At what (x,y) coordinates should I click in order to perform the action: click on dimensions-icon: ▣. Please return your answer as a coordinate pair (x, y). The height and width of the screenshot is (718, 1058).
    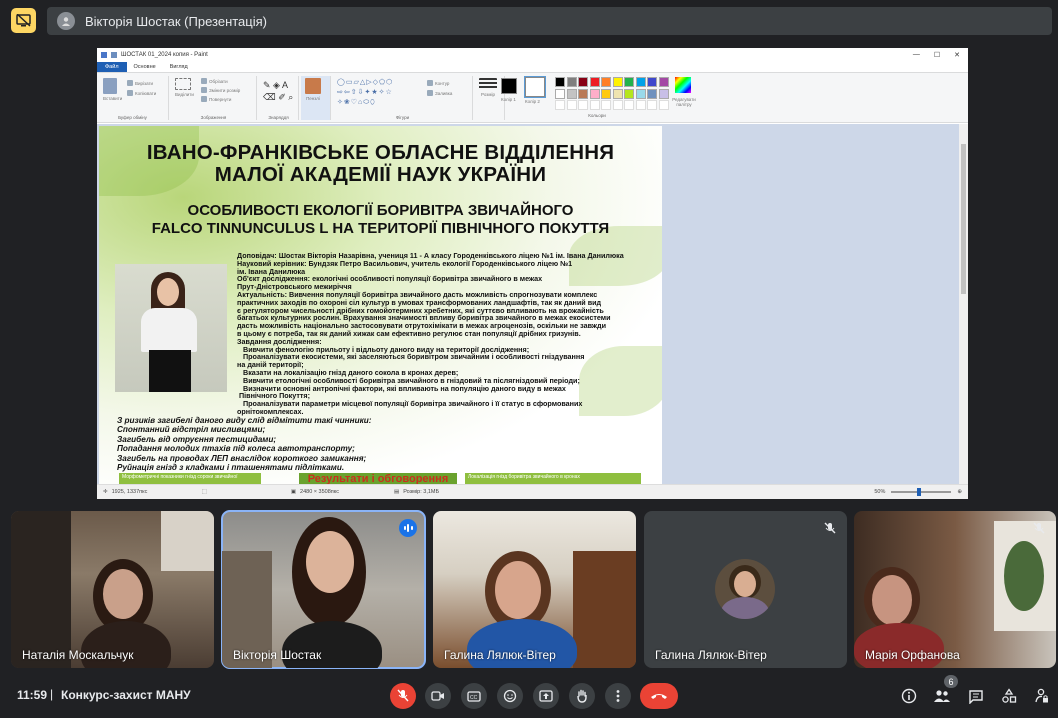
    Looking at the image, I should click on (293, 492).